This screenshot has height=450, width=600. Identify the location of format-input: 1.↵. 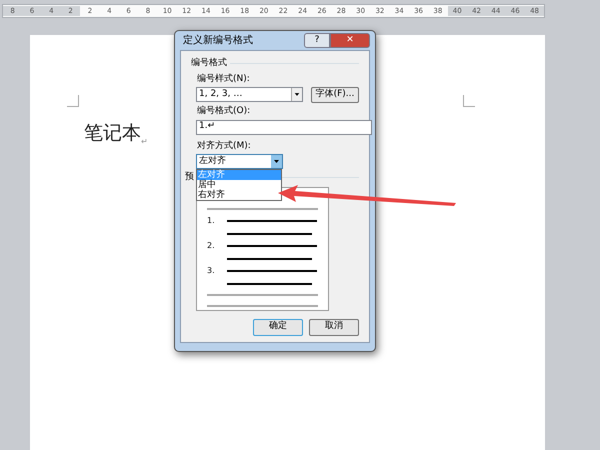
(284, 127).